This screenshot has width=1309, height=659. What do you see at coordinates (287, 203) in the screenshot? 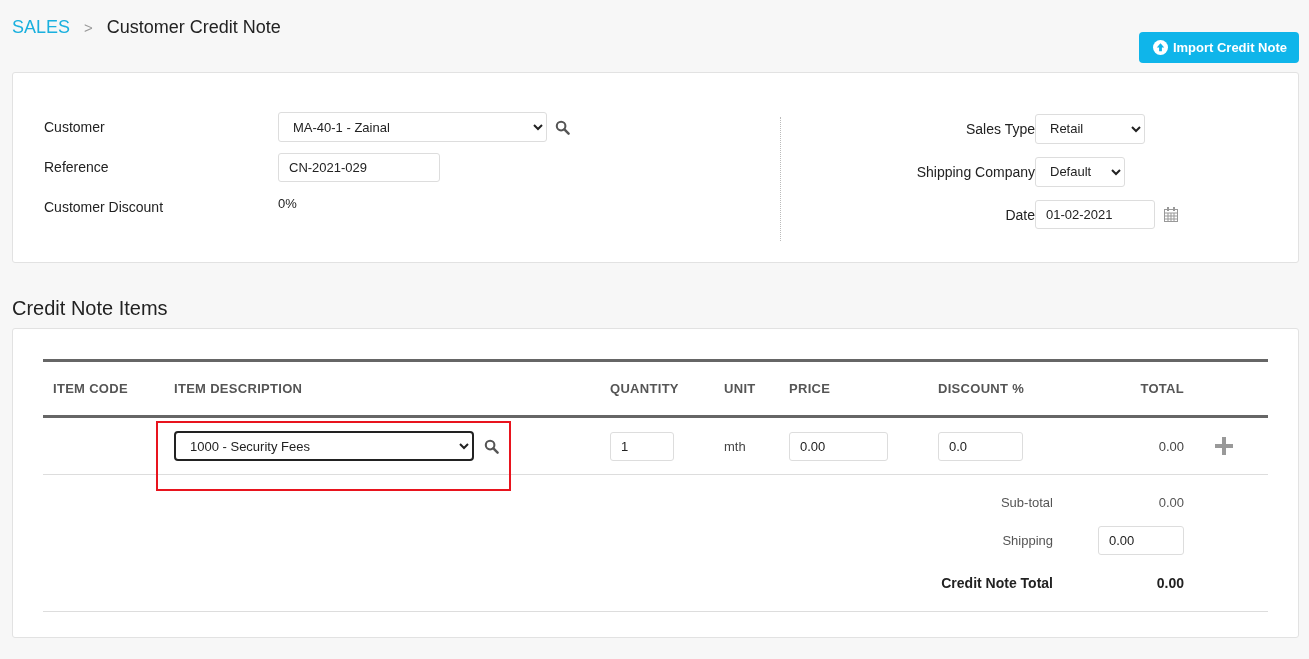
I see `discount-value: 0%` at bounding box center [287, 203].